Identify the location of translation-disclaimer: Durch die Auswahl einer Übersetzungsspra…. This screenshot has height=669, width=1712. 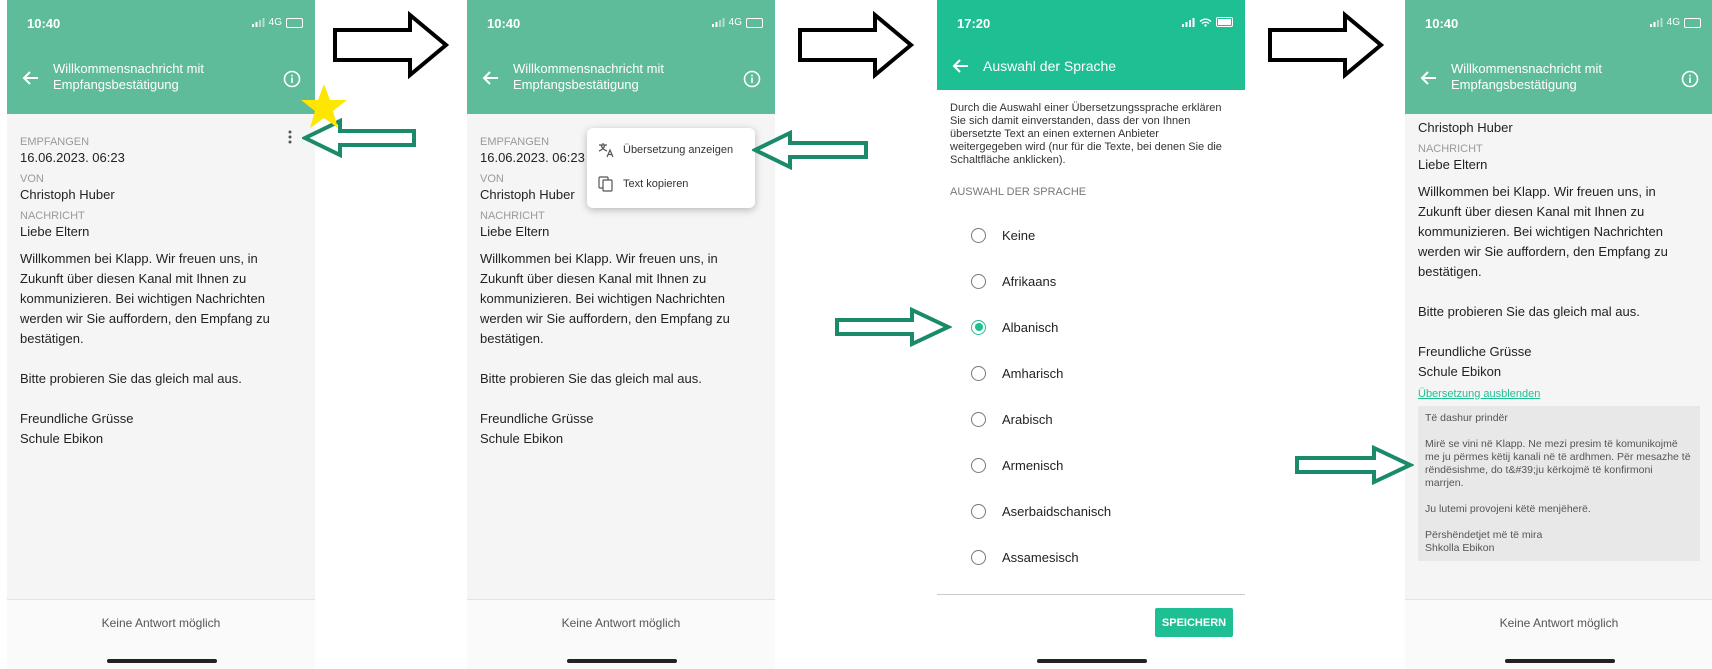
(1086, 134).